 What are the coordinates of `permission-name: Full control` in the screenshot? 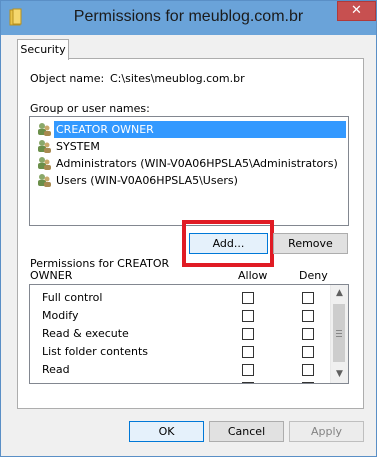 It's located at (72, 297).